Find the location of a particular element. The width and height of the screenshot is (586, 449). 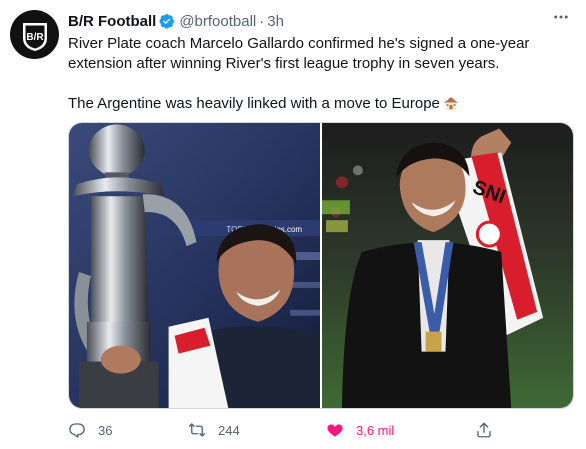

br-logo-icon: B/R is located at coordinates (34, 36).